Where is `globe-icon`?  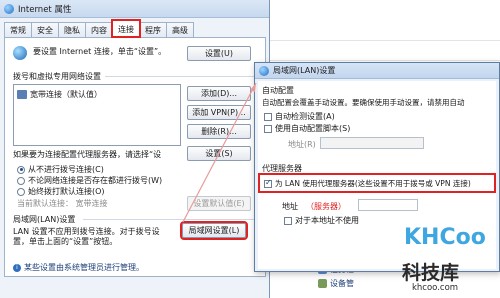 globe-icon is located at coordinates (20, 53).